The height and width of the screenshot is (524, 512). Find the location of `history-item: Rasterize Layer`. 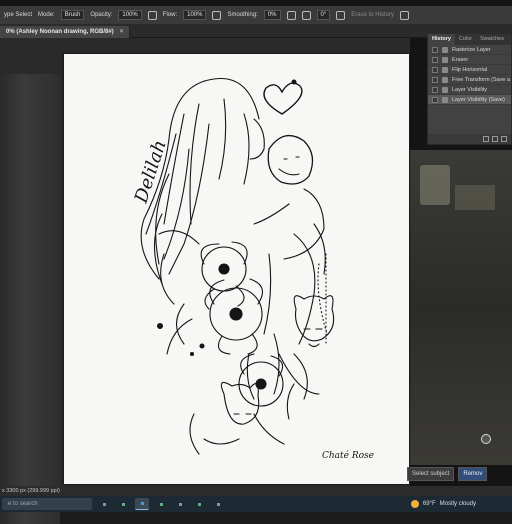

history-item: Rasterize Layer is located at coordinates (469, 50).